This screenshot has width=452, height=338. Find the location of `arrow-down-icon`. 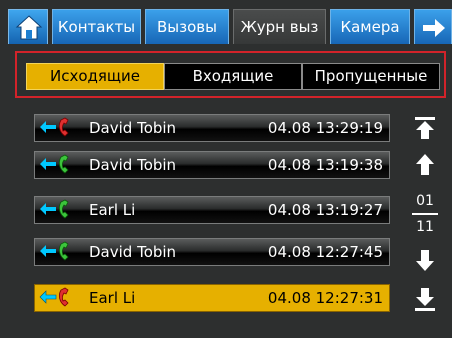

arrow-down-icon is located at coordinates (425, 260).